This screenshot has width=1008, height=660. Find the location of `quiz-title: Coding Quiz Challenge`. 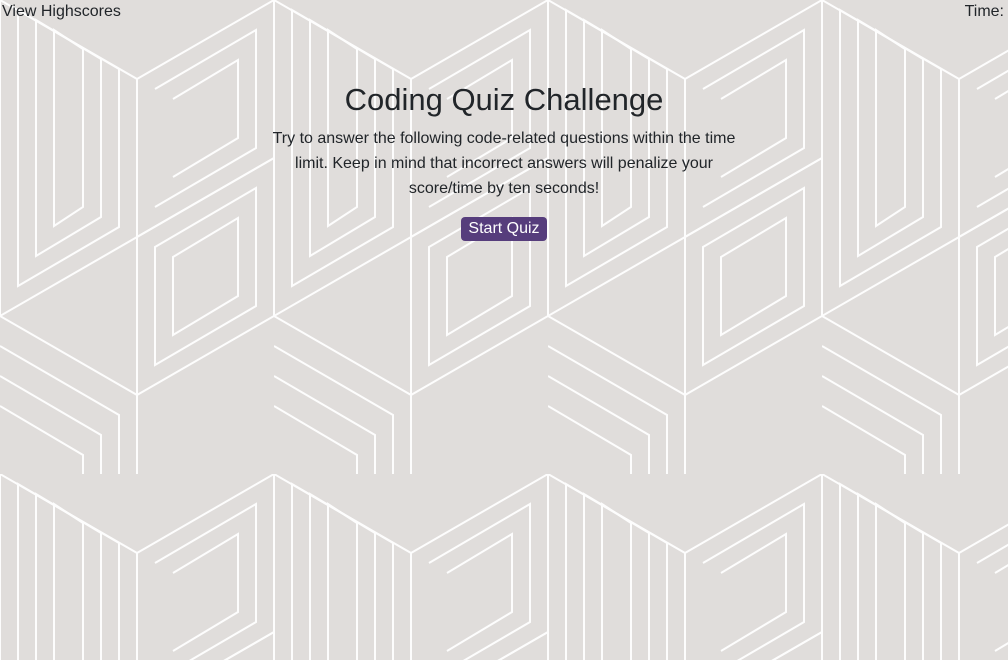

quiz-title: Coding Quiz Challenge is located at coordinates (504, 99).